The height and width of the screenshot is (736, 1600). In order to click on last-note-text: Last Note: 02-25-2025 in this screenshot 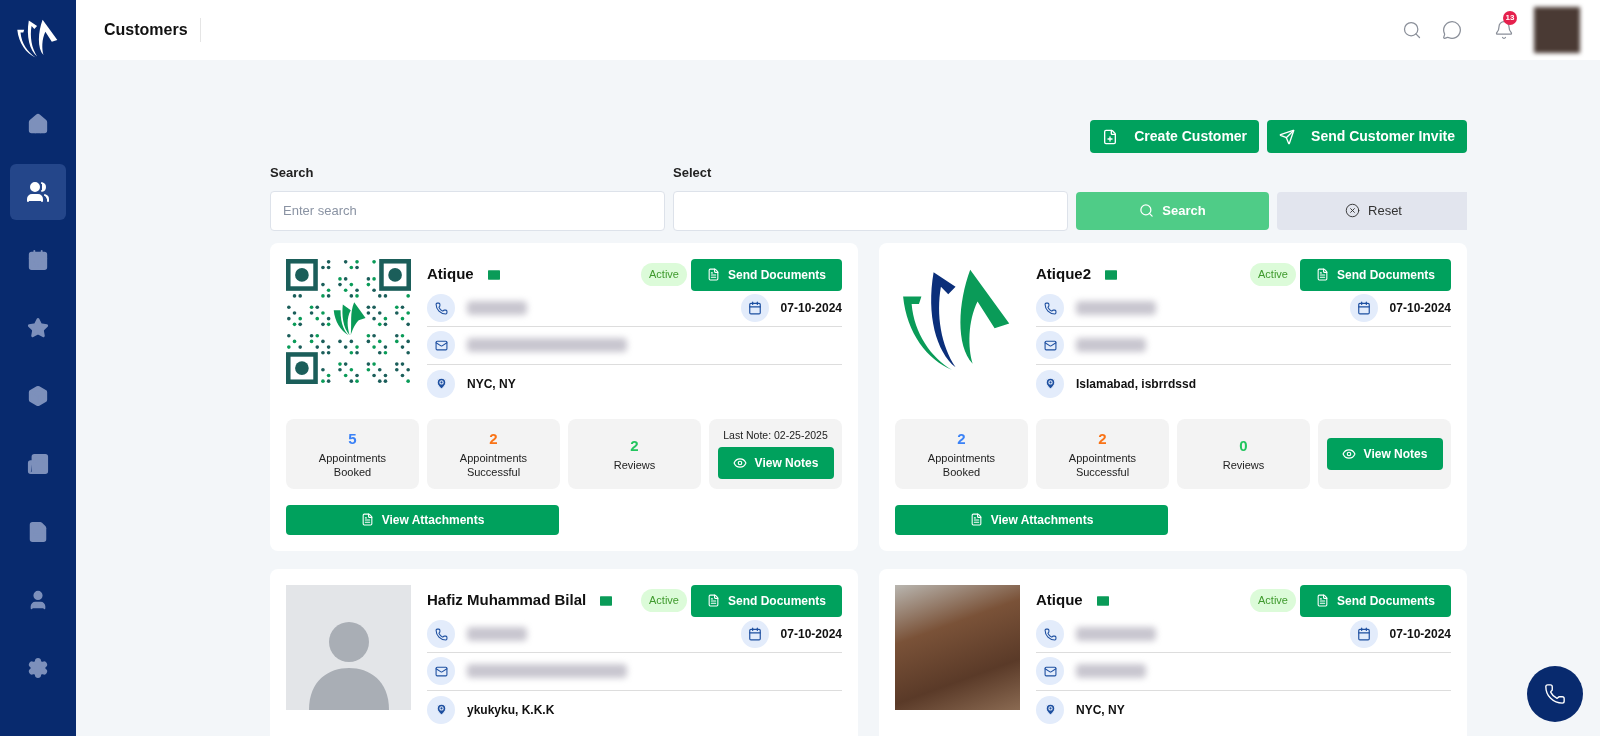, I will do `click(775, 435)`.